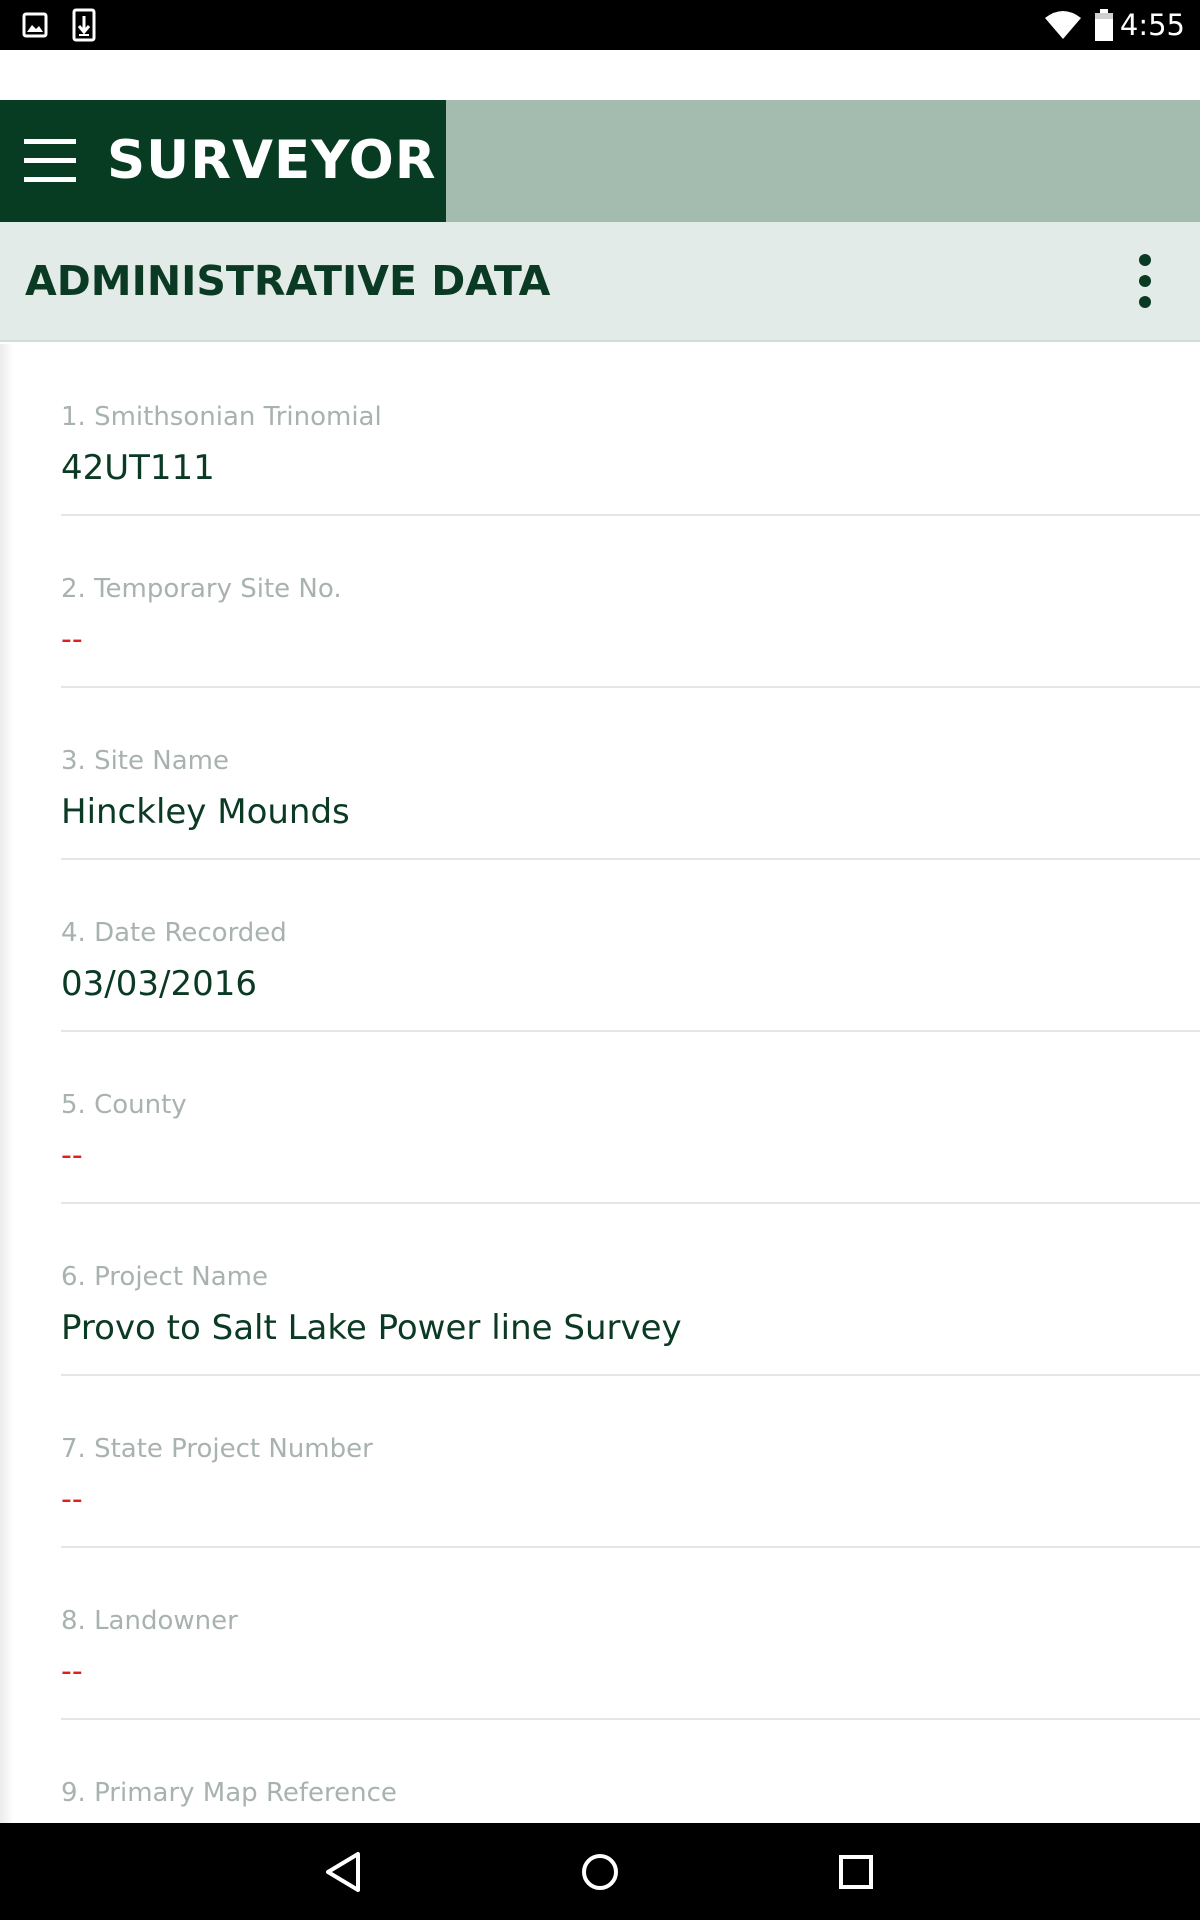 The height and width of the screenshot is (1920, 1200). I want to click on field-value: 42UT111, so click(138, 468).